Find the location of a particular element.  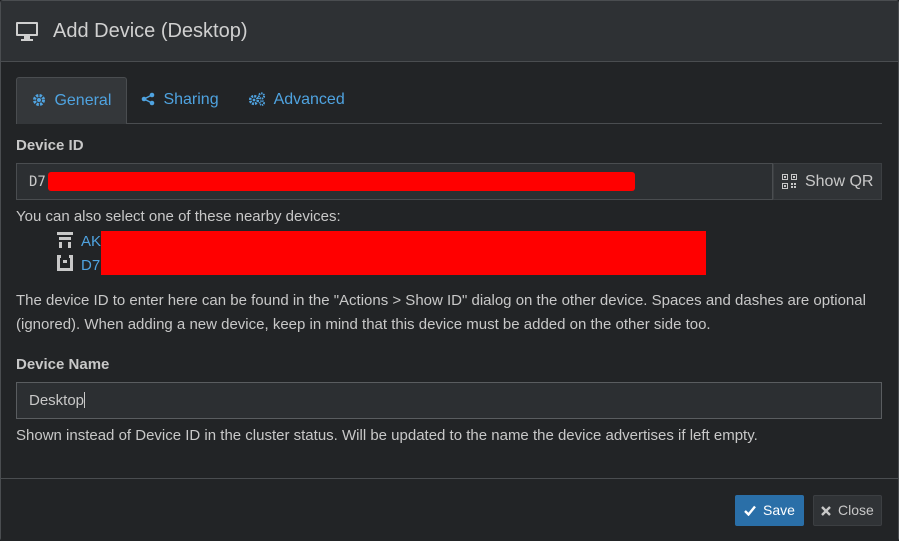

nearby-device-link: AK is located at coordinates (91, 241).